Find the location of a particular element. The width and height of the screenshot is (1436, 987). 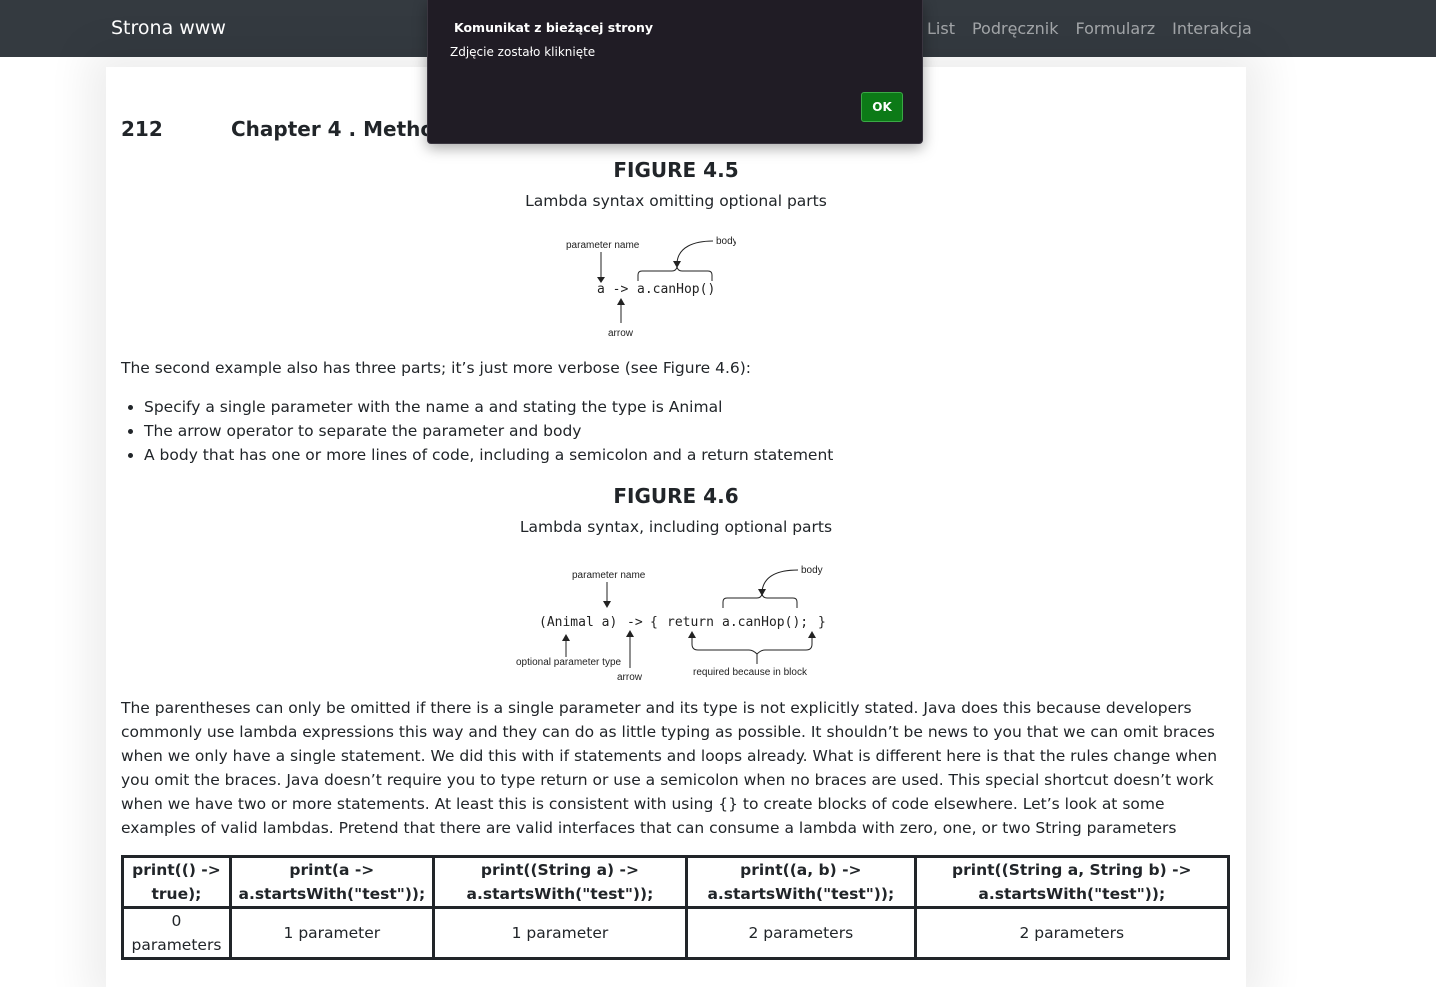

fig2-required-left-arrowhead is located at coordinates (692, 634).